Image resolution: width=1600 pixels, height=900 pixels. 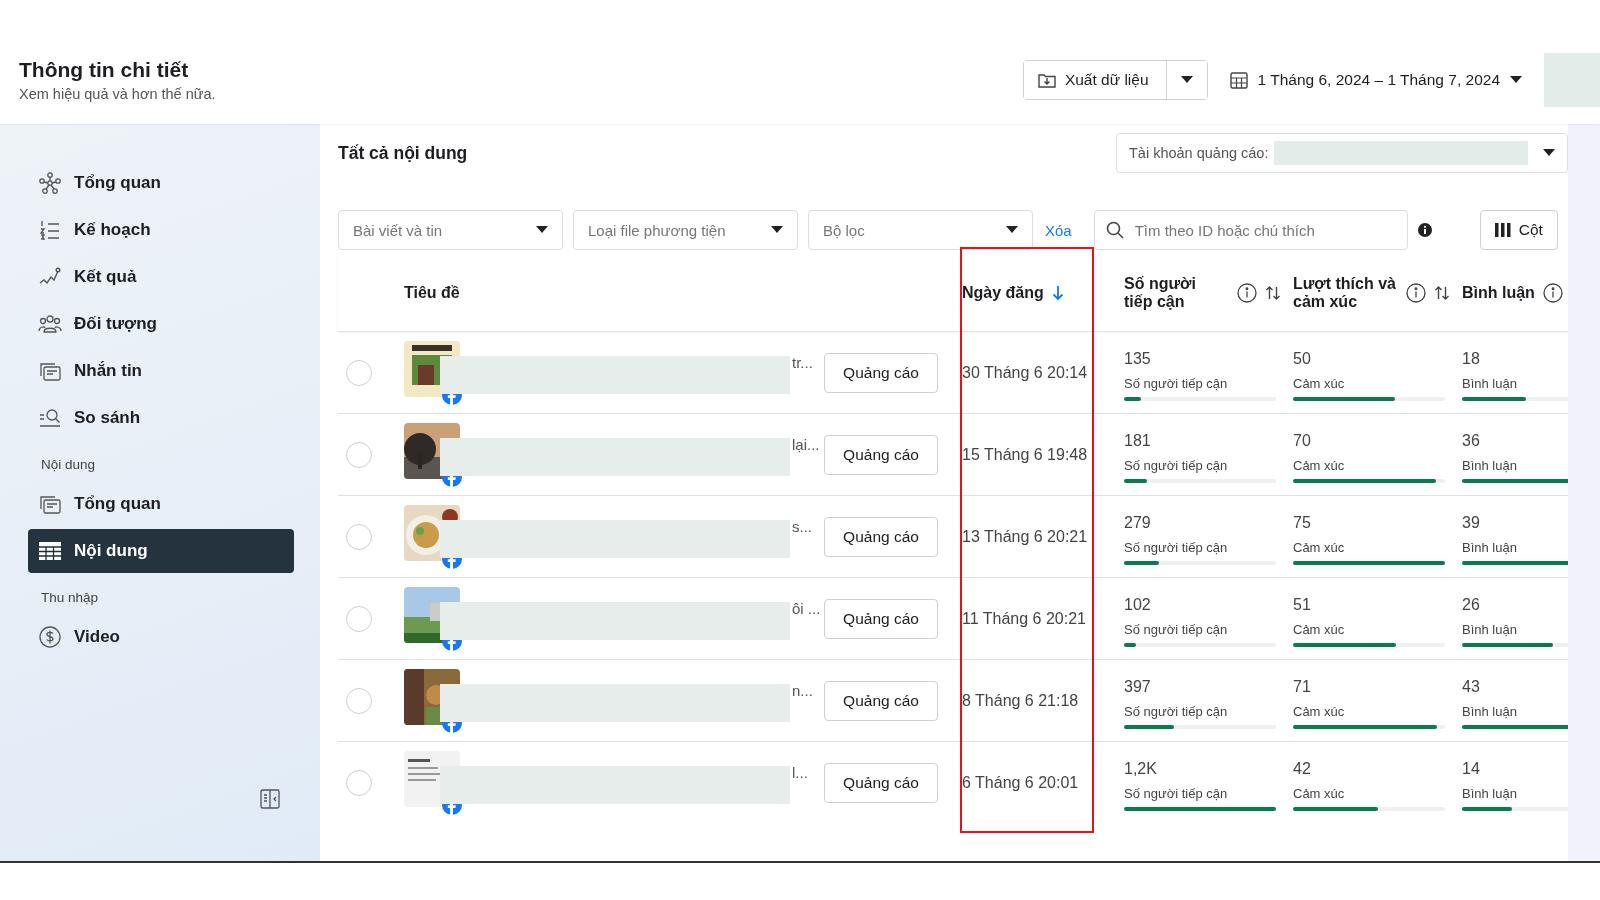 I want to click on column-header: Số người tiếp cận, so click(x=1174, y=293).